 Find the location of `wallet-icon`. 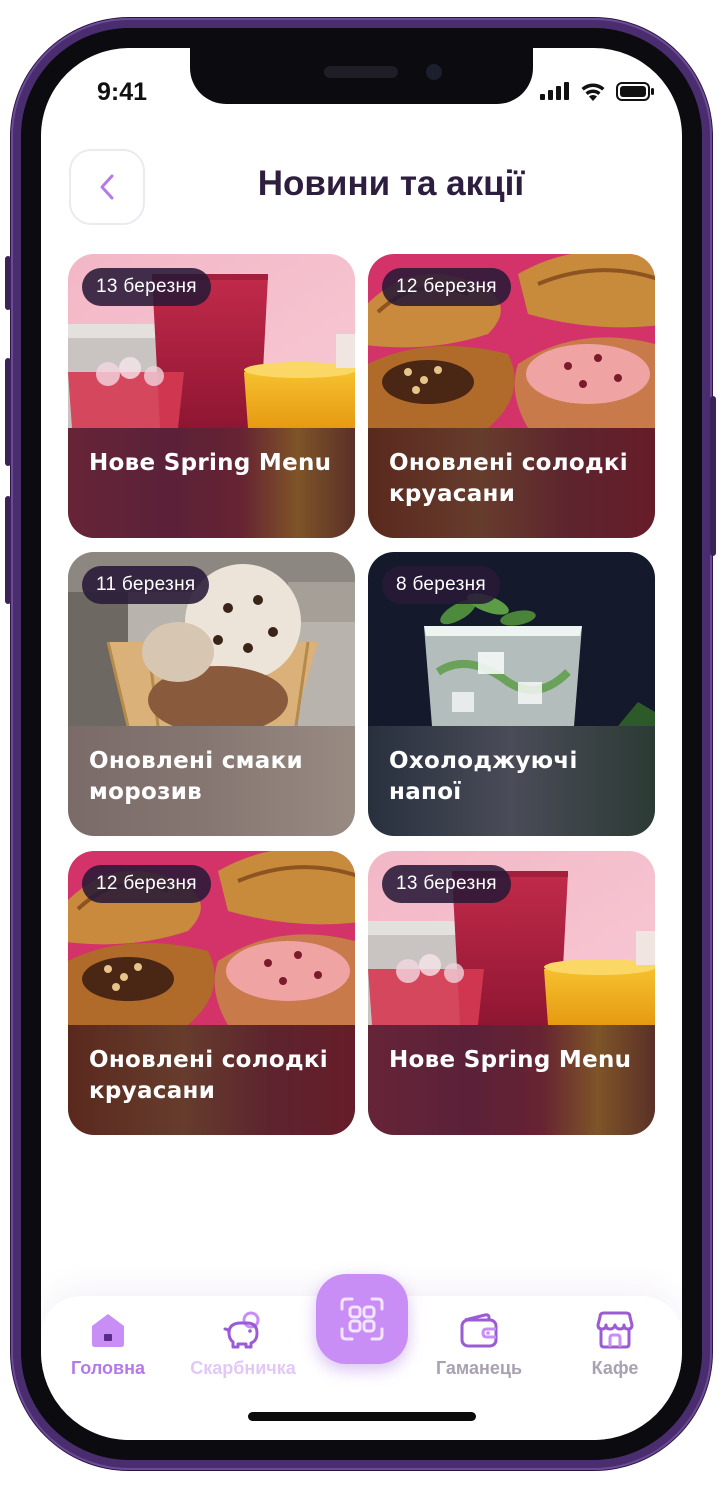

wallet-icon is located at coordinates (479, 1330).